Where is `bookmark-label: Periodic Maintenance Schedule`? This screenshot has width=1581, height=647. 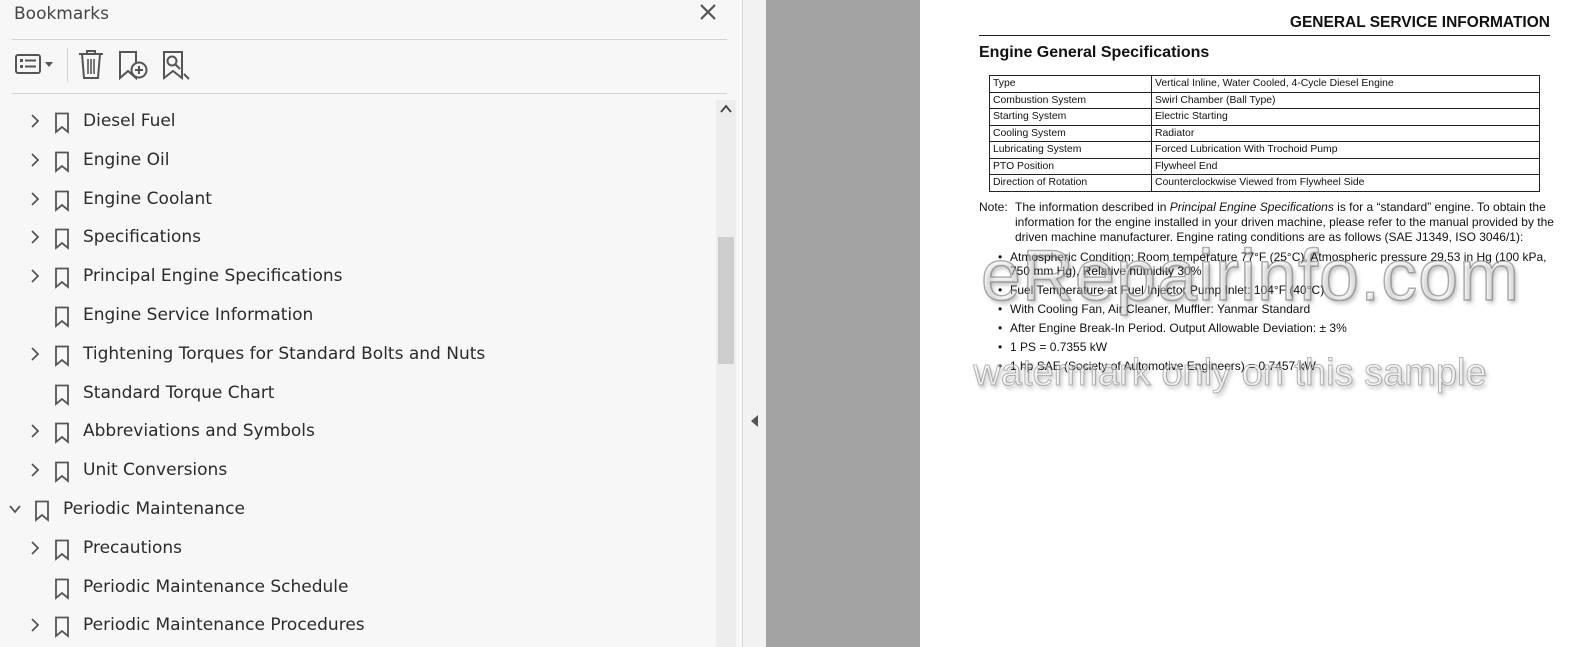
bookmark-label: Periodic Maintenance Schedule is located at coordinates (216, 586).